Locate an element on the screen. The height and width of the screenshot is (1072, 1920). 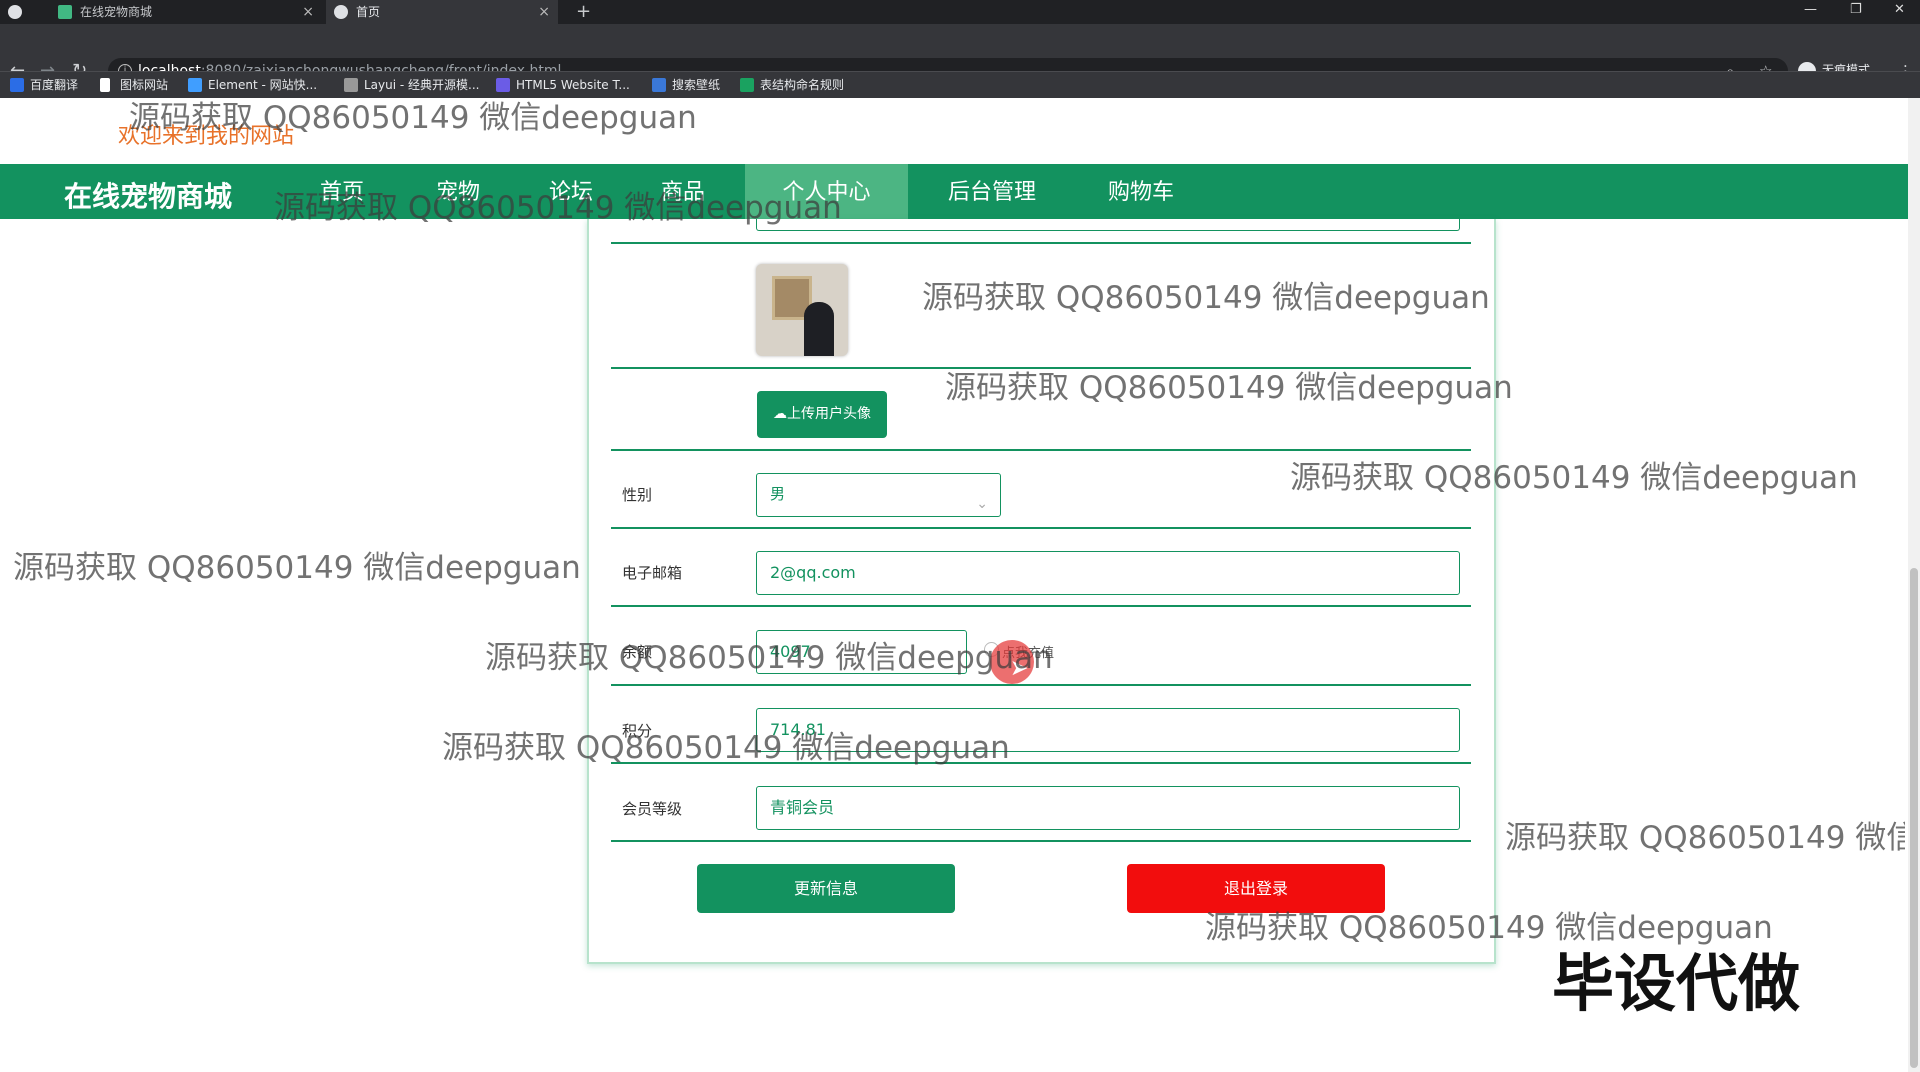
bookmark-label: 图标网站 is located at coordinates (144, 85).